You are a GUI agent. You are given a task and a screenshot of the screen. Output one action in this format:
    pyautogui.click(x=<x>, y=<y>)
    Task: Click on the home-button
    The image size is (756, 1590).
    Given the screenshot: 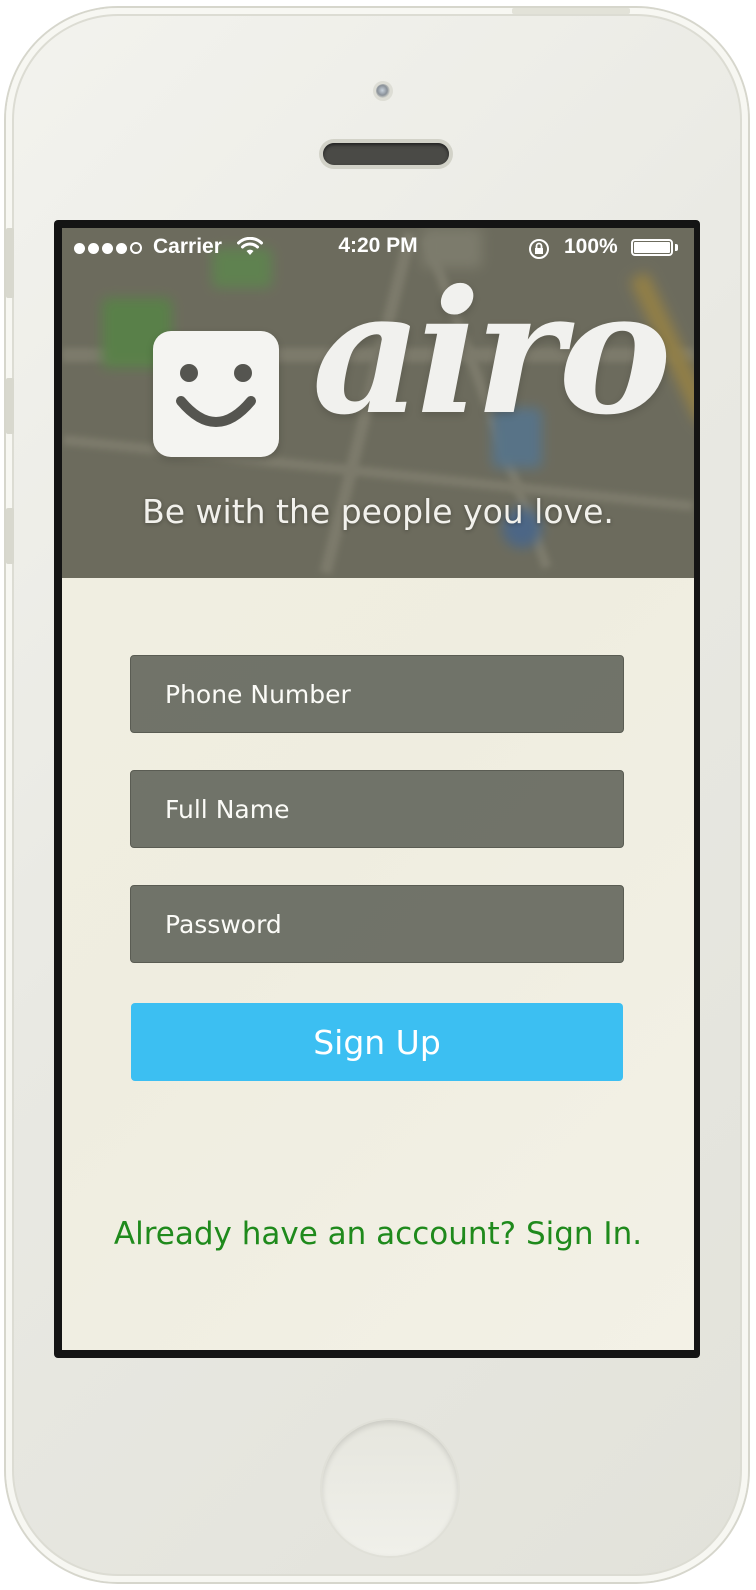 What is the action you would take?
    pyautogui.click(x=390, y=1488)
    